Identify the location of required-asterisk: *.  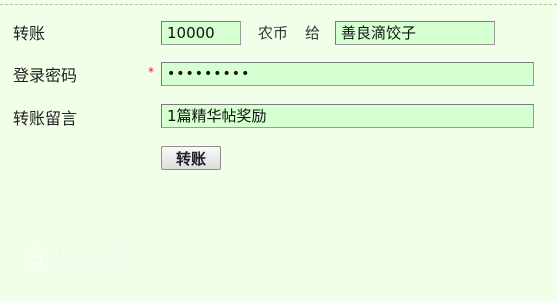
(151, 72).